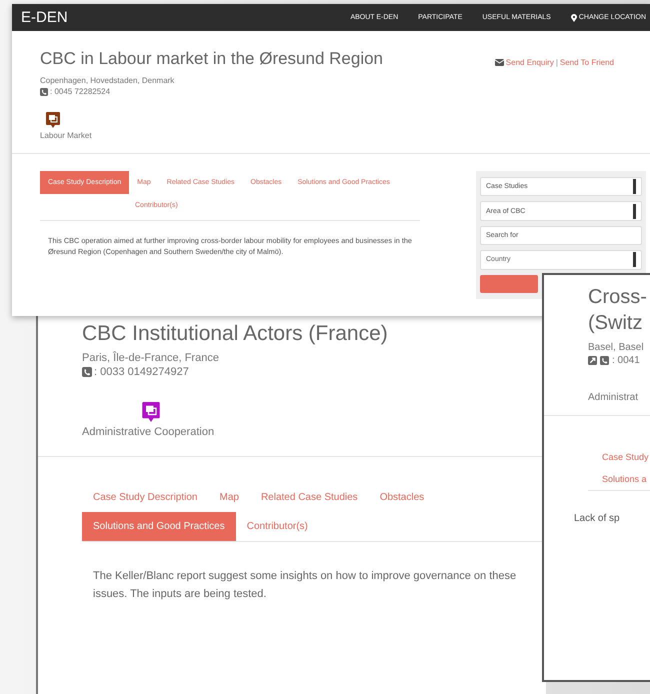 Image resolution: width=650 pixels, height=694 pixels. I want to click on description-text: The Keller/Blanc report suggest some insights on how to improve governance on these issues. The inputs are being tested., so click(305, 585).